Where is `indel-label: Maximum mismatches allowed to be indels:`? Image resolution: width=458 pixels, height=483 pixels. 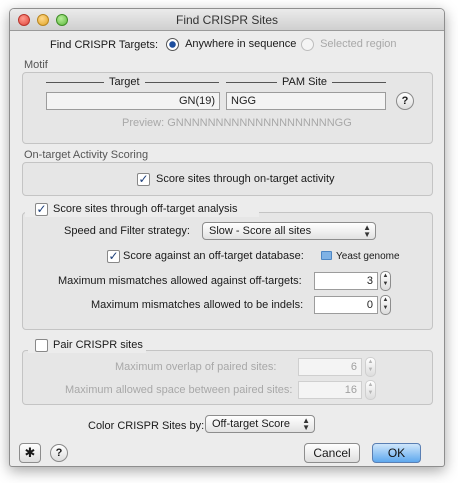 indel-label: Maximum mismatches allowed to be indels: is located at coordinates (197, 305).